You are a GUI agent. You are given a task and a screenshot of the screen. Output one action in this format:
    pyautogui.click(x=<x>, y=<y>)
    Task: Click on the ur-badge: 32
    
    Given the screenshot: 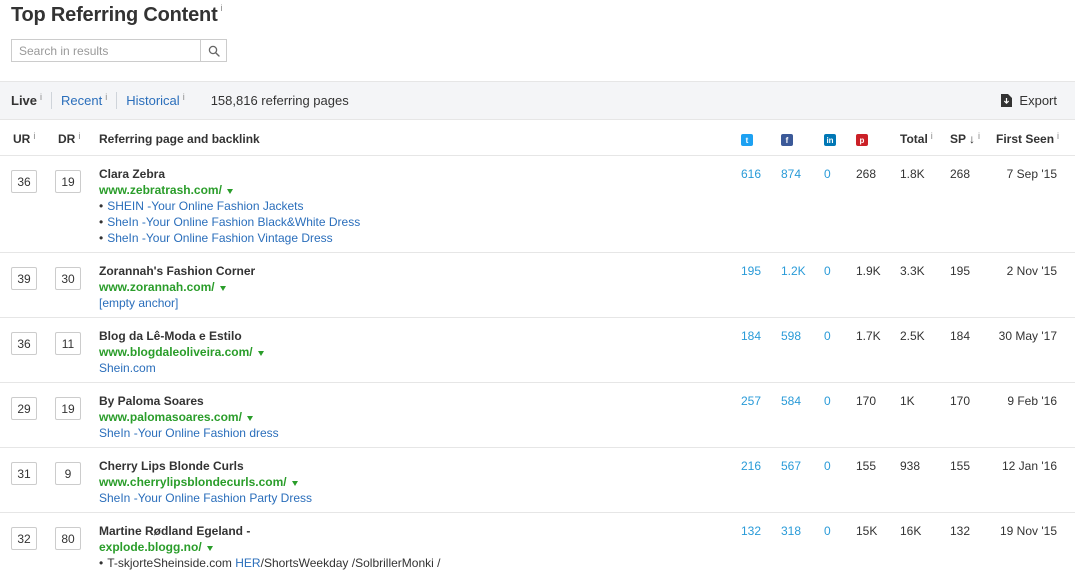 What is the action you would take?
    pyautogui.click(x=24, y=538)
    